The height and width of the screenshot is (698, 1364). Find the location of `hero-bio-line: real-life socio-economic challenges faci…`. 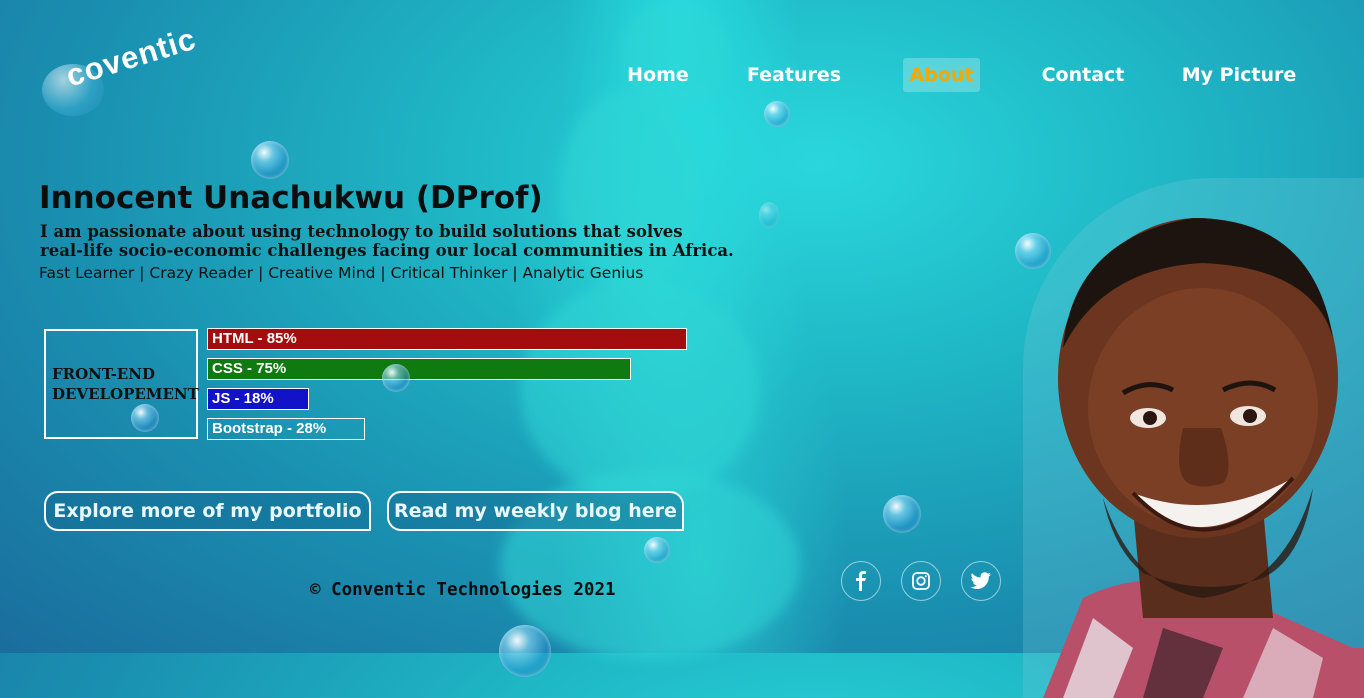

hero-bio-line: real-life socio-economic challenges faci… is located at coordinates (387, 250).